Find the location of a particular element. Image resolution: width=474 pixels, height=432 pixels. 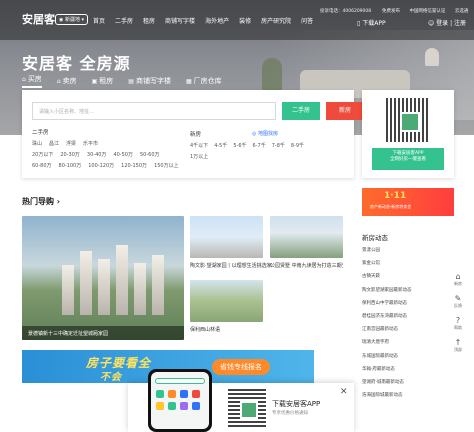

price-link: 5-6千 is located at coordinates (239, 145).